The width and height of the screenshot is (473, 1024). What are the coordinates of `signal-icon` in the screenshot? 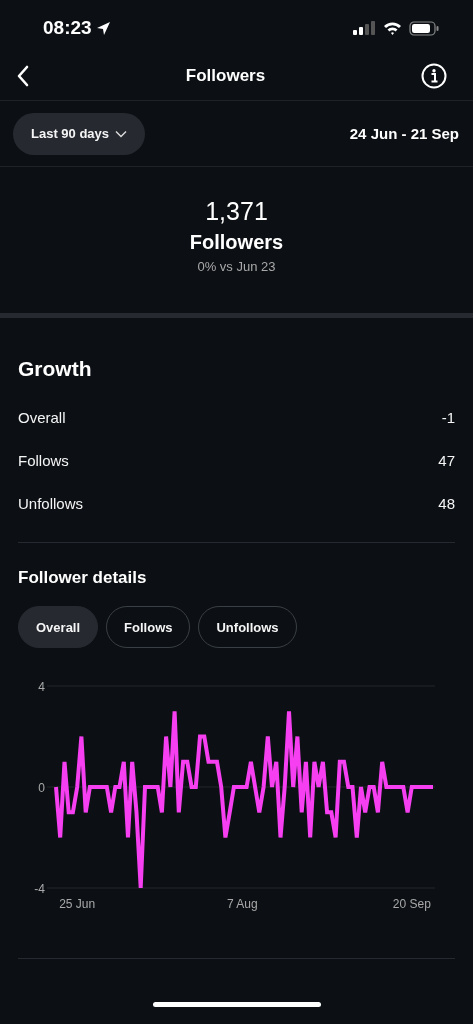 It's located at (364, 28).